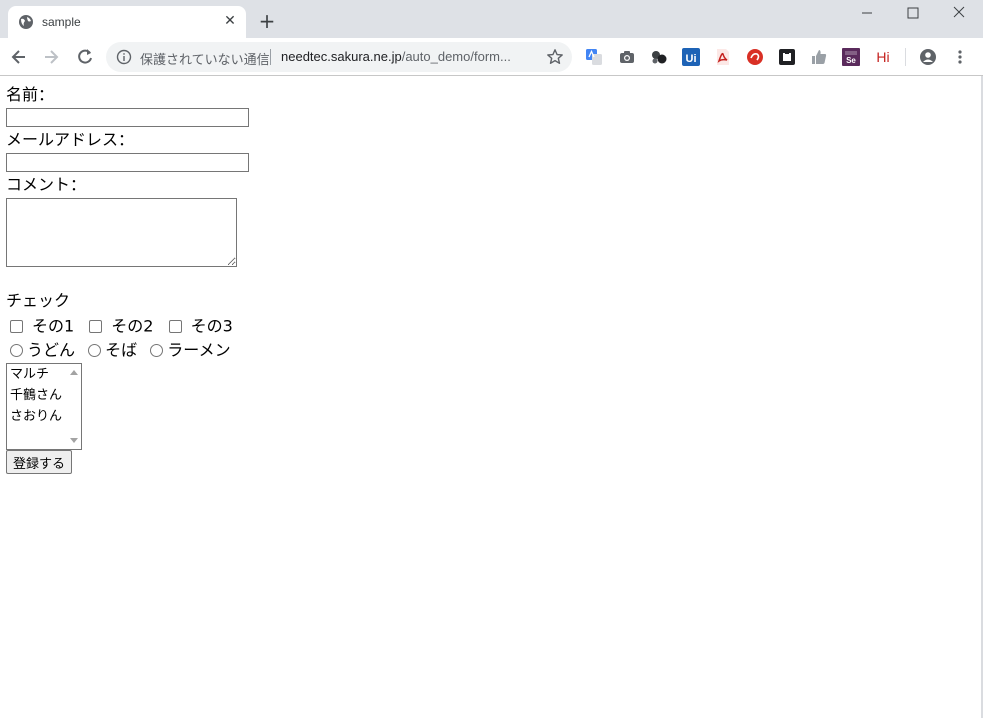  What do you see at coordinates (61, 22) in the screenshot?
I see `tab-title: sample` at bounding box center [61, 22].